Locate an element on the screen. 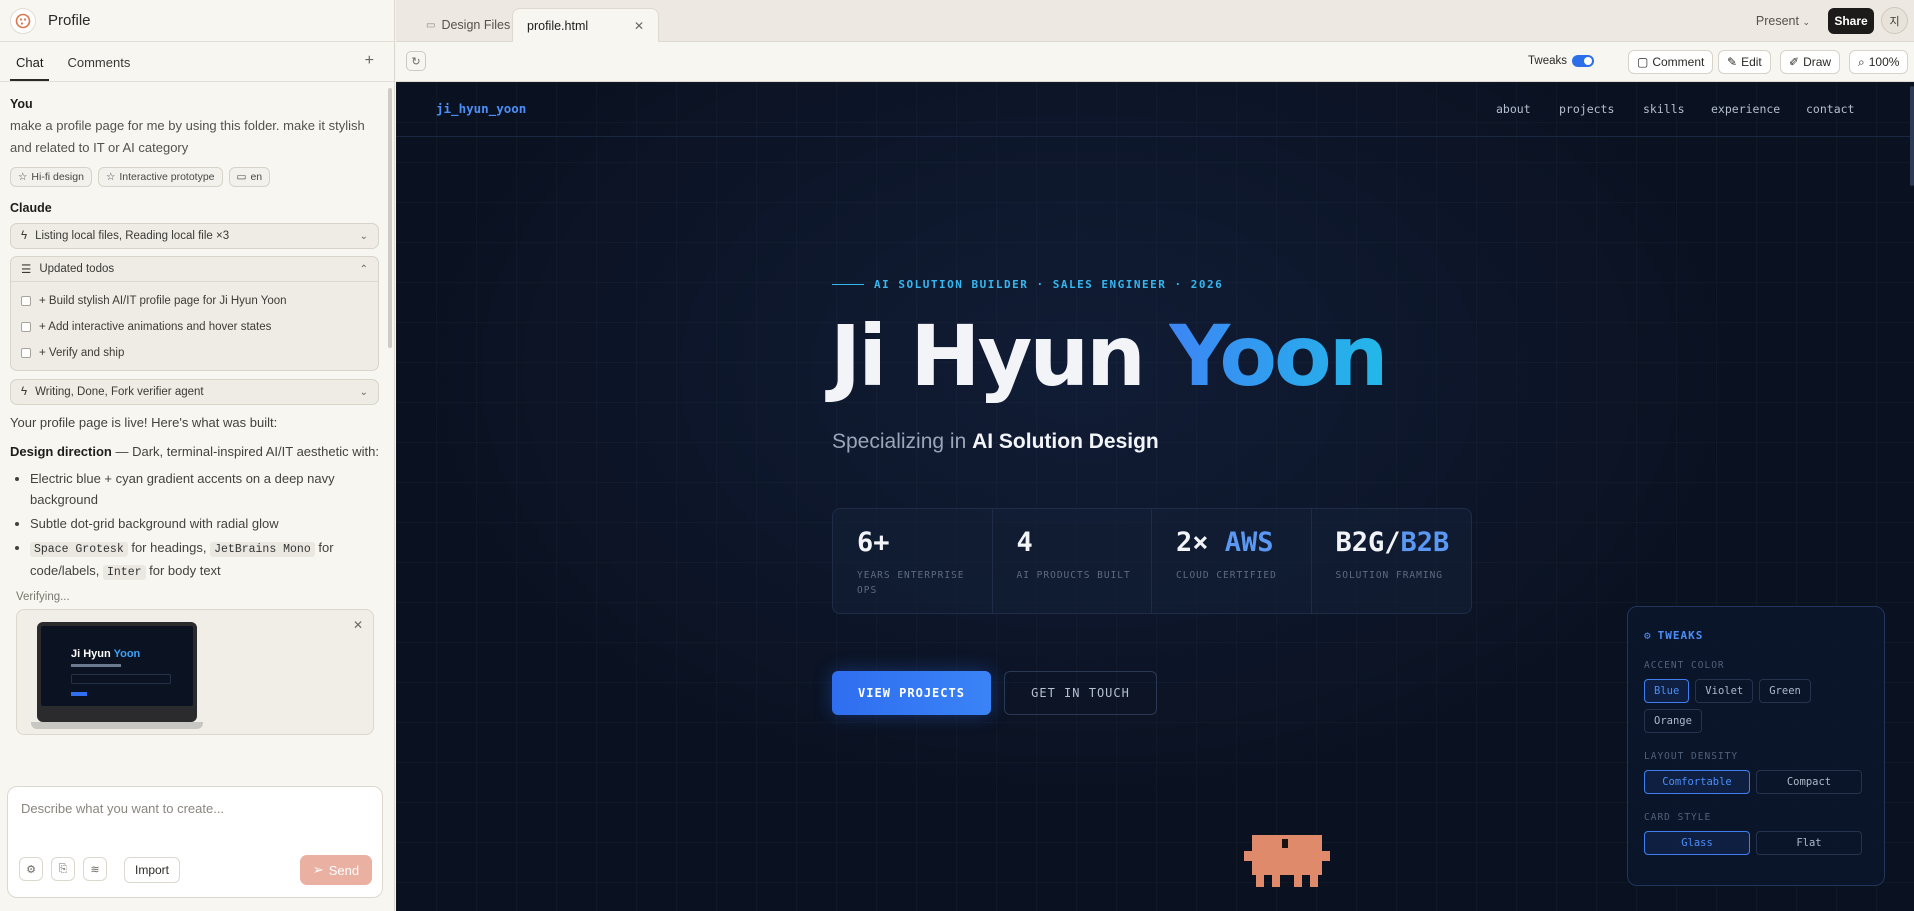  tool-call-label: Writing, Done, Fork verifier agent is located at coordinates (119, 392).